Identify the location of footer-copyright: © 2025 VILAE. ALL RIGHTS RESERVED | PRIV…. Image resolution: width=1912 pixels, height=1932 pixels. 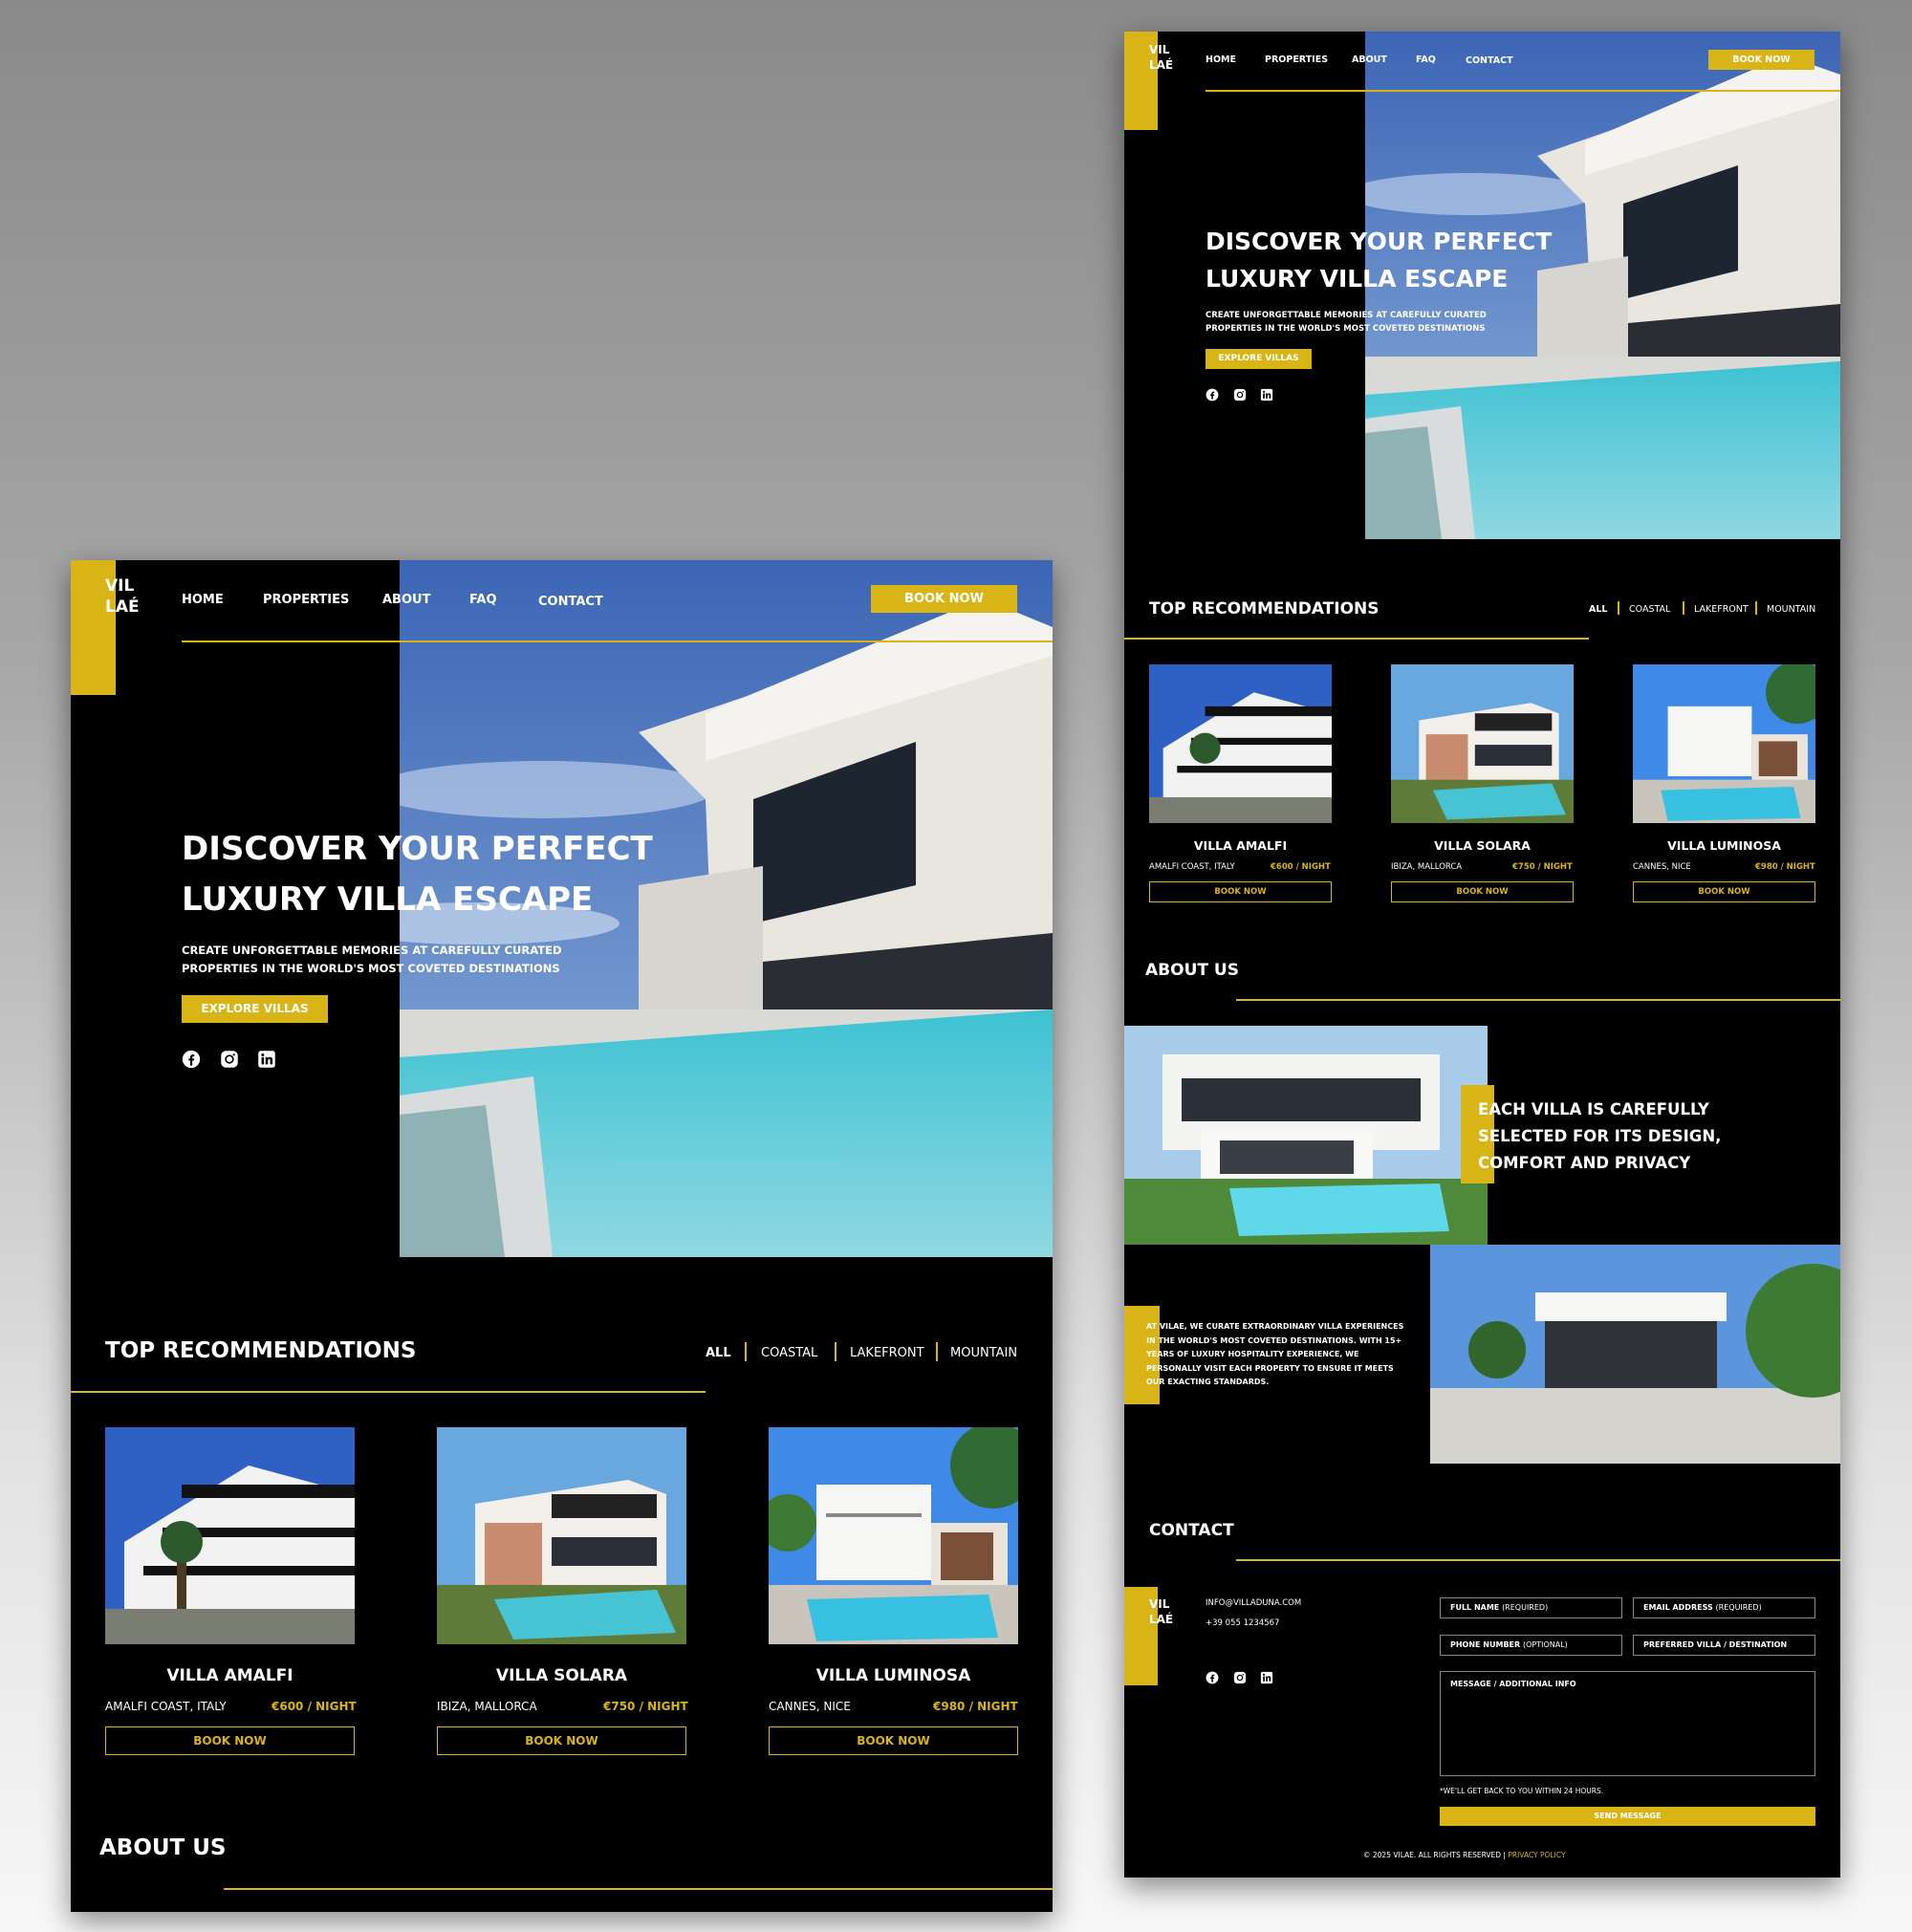
(1464, 1855).